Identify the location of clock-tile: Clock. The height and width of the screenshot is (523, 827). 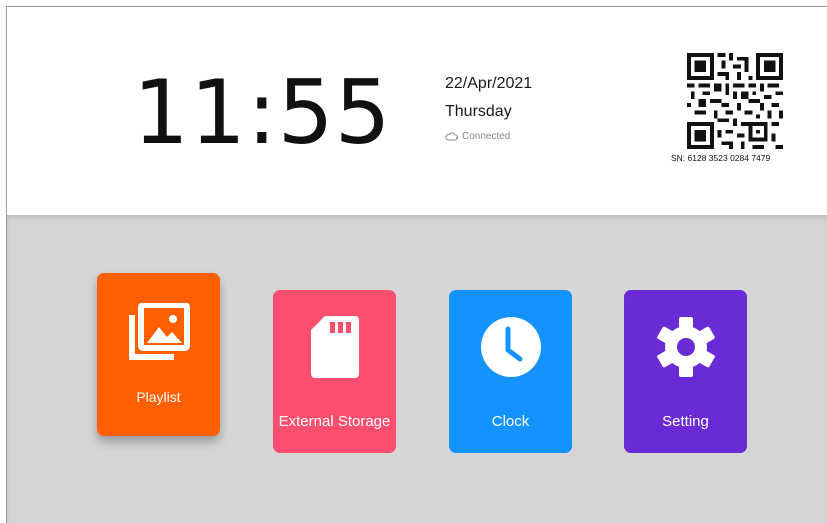
(510, 371).